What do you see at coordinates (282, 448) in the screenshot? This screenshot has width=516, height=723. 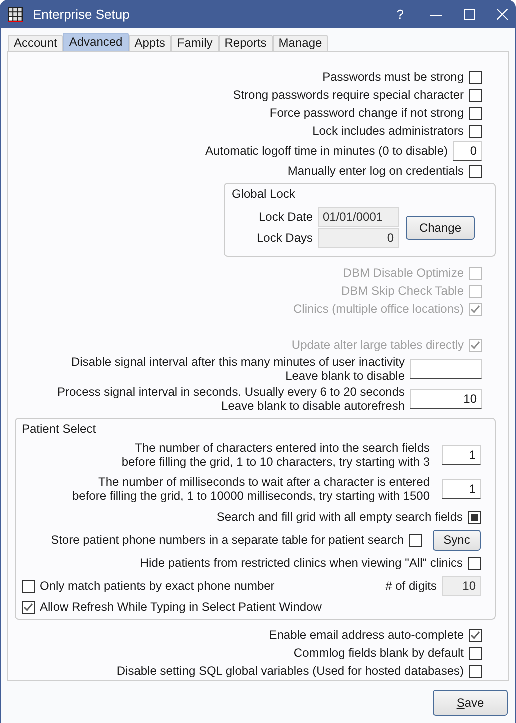 I see `field-label: The number of characters entered into the search fields` at bounding box center [282, 448].